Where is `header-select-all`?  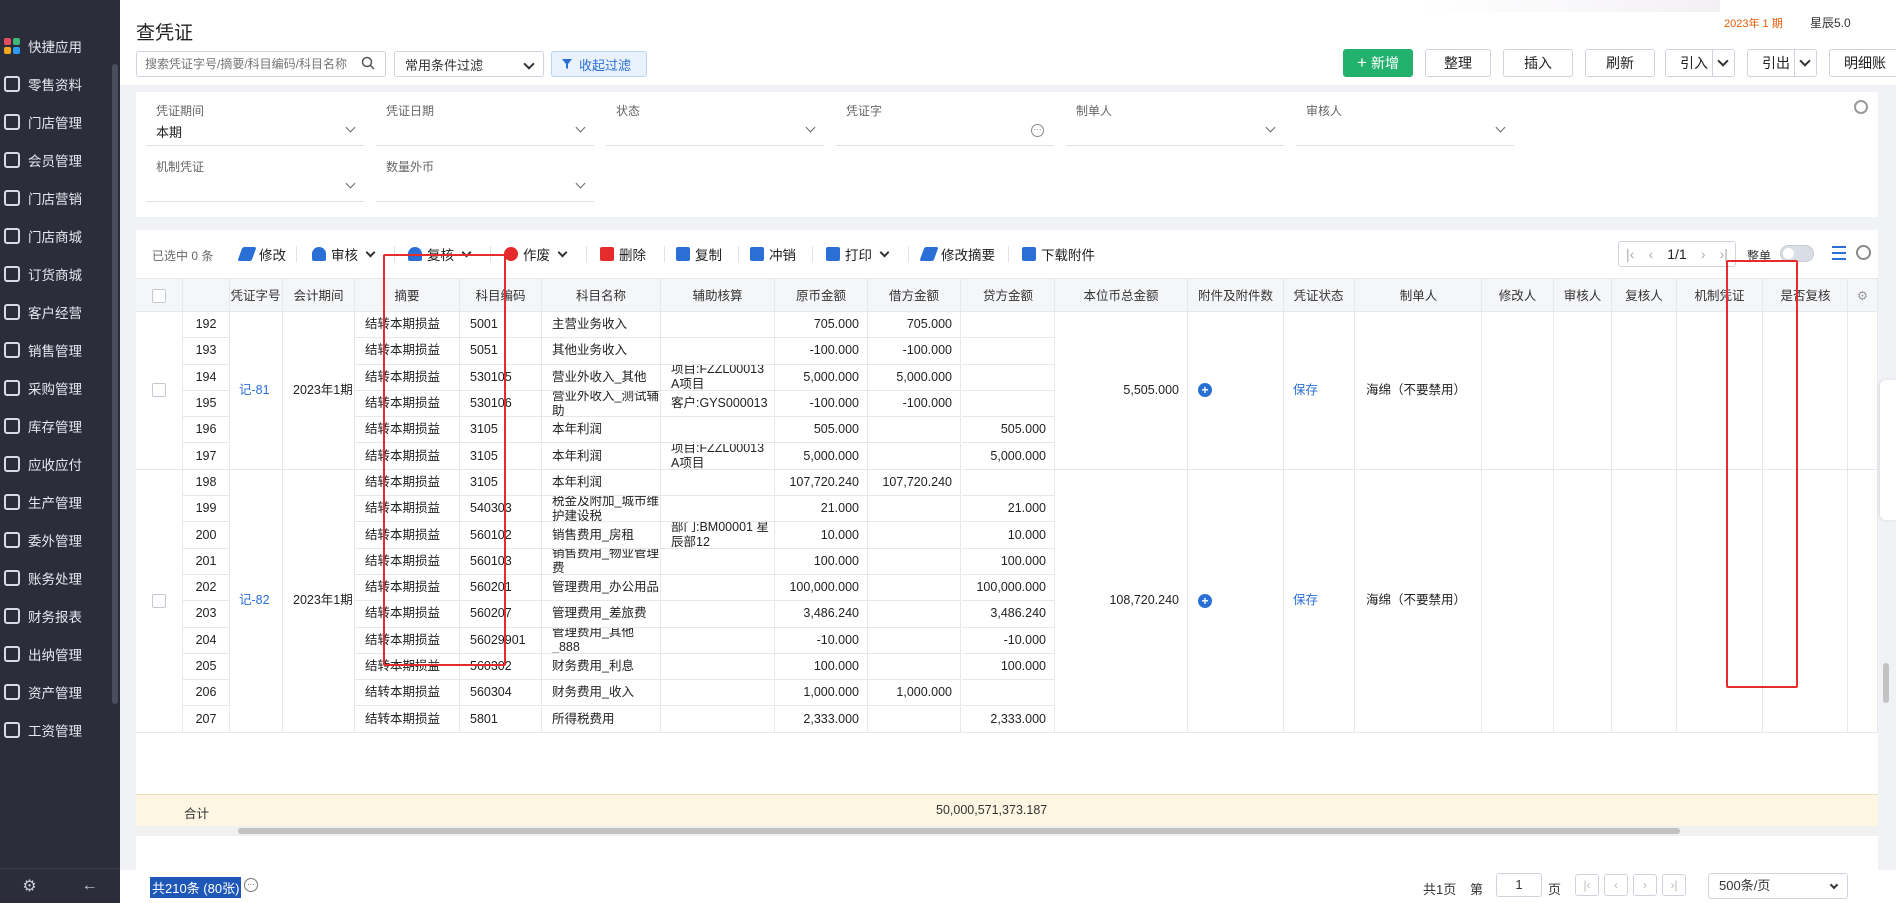
header-select-all is located at coordinates (159, 296).